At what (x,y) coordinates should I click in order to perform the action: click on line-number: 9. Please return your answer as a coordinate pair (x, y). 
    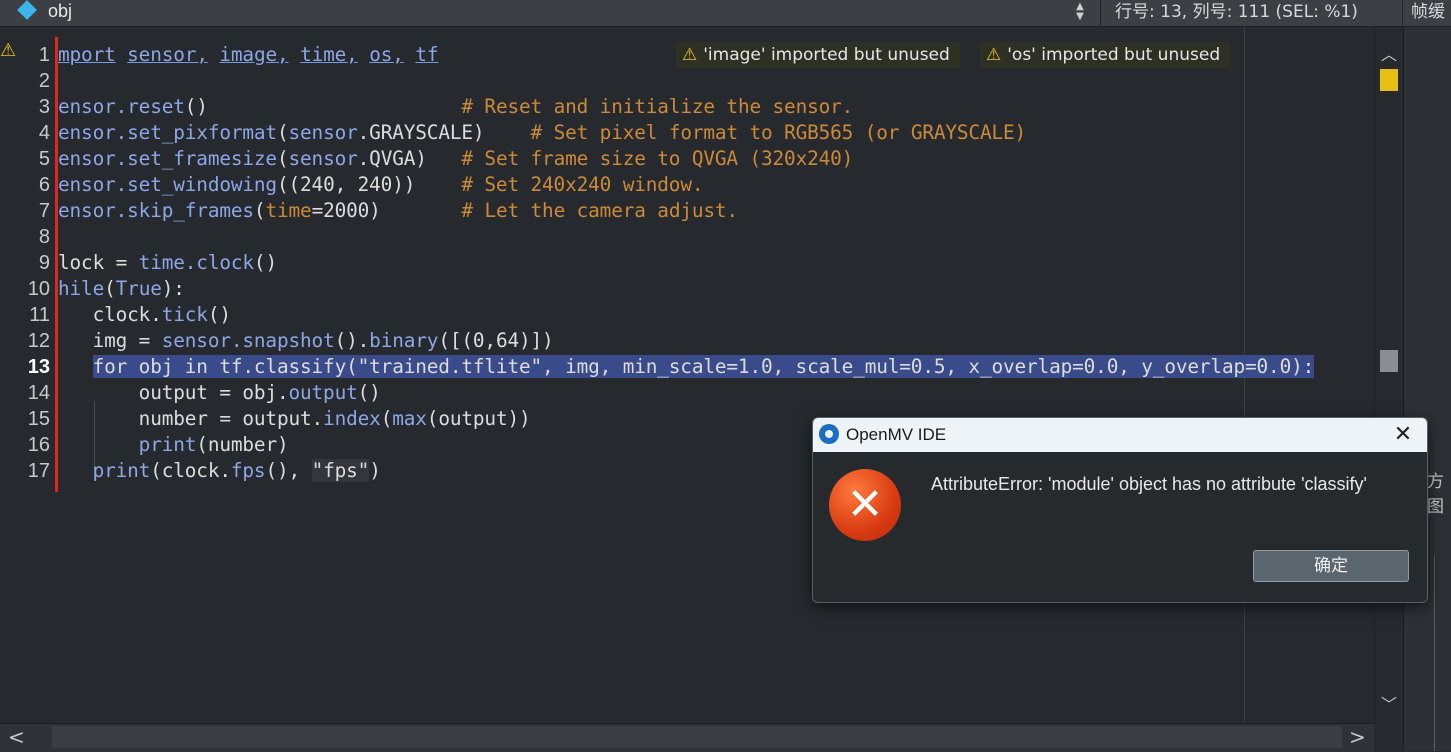
    Looking at the image, I should click on (44, 263).